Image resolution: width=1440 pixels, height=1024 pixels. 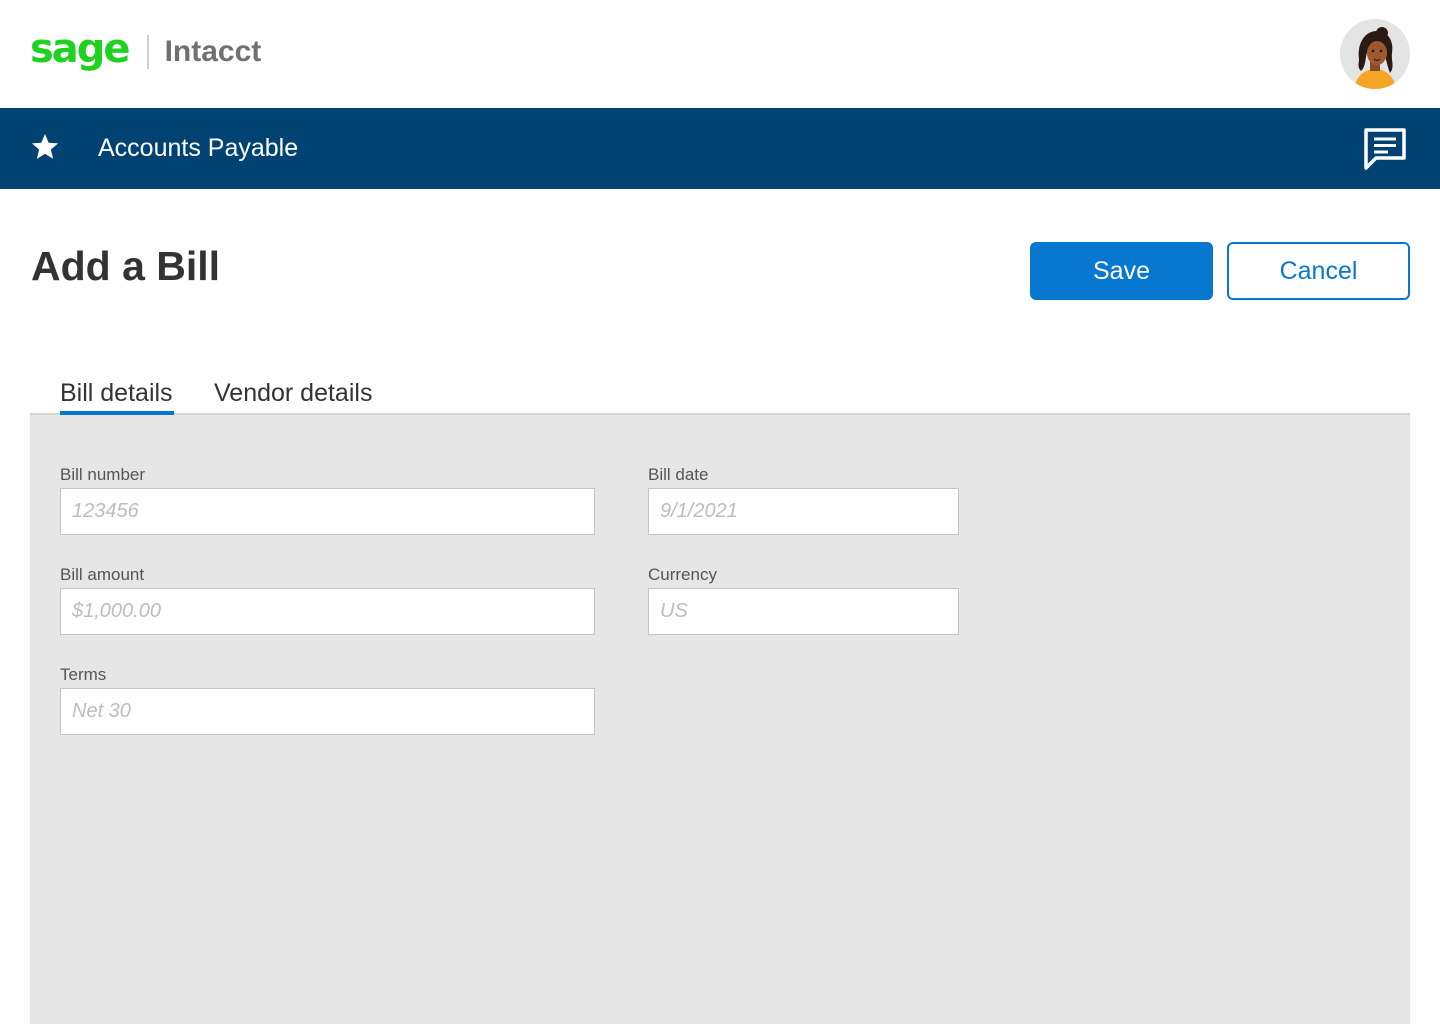 I want to click on bill-date-input, so click(x=803, y=511).